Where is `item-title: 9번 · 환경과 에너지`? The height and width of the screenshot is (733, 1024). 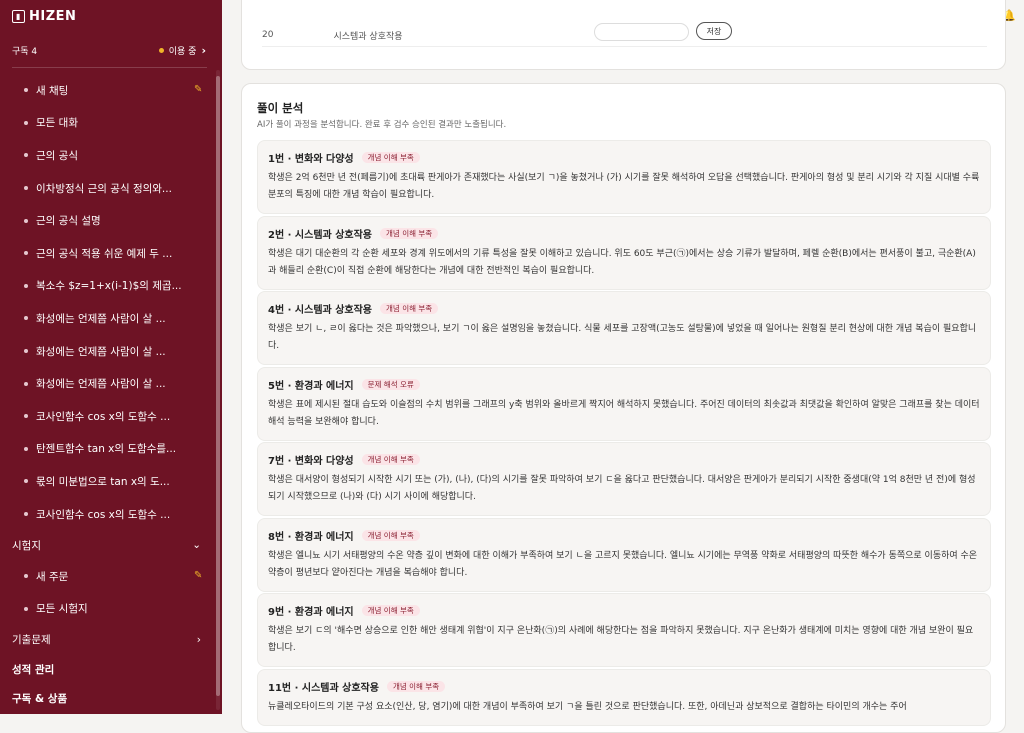
item-title: 9번 · 환경과 에너지 is located at coordinates (311, 612).